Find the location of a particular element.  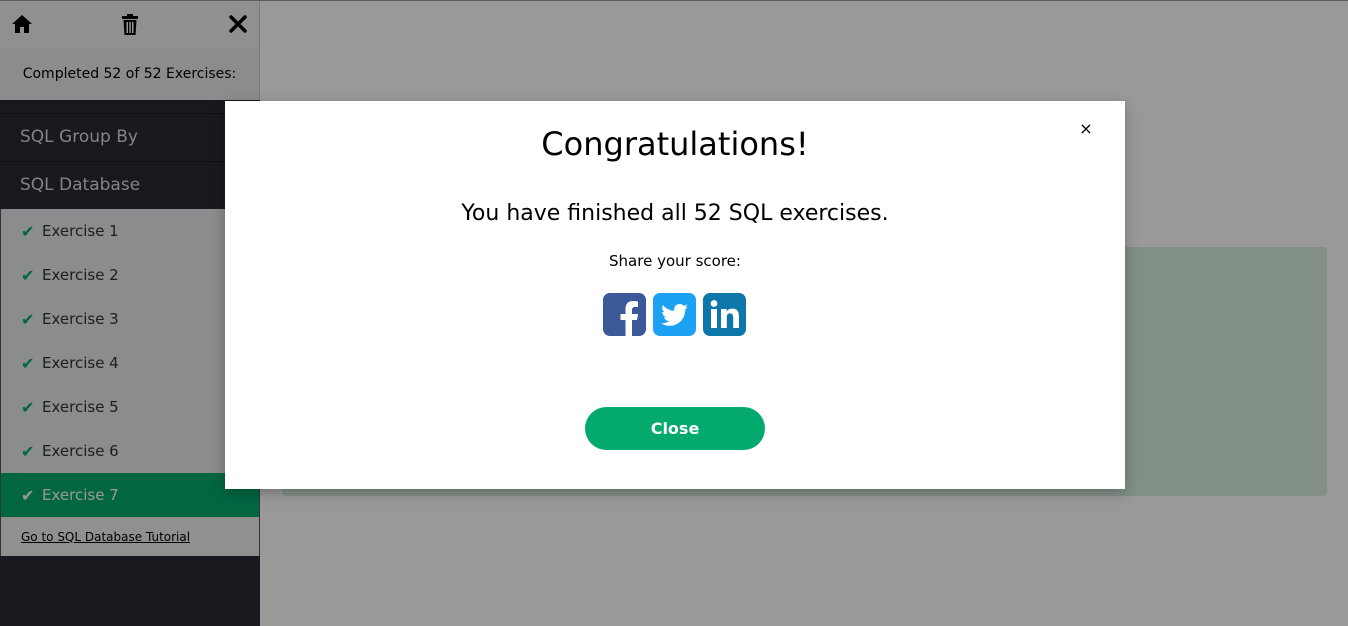

facebook-icon is located at coordinates (624, 314).